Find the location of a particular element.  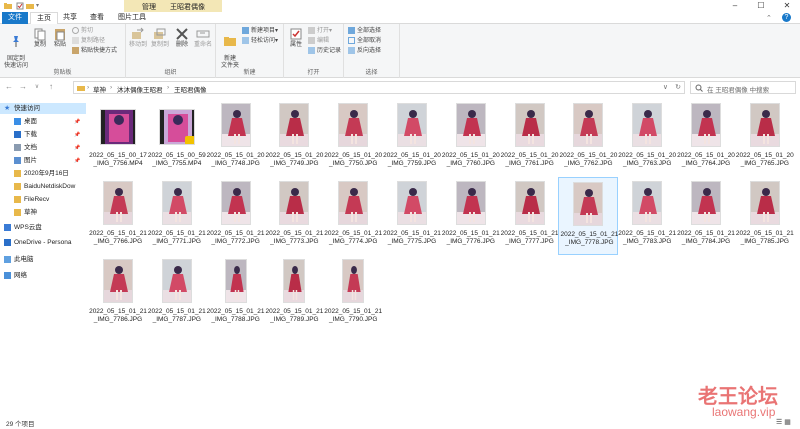

properties-button: 属性 is located at coordinates (296, 38).